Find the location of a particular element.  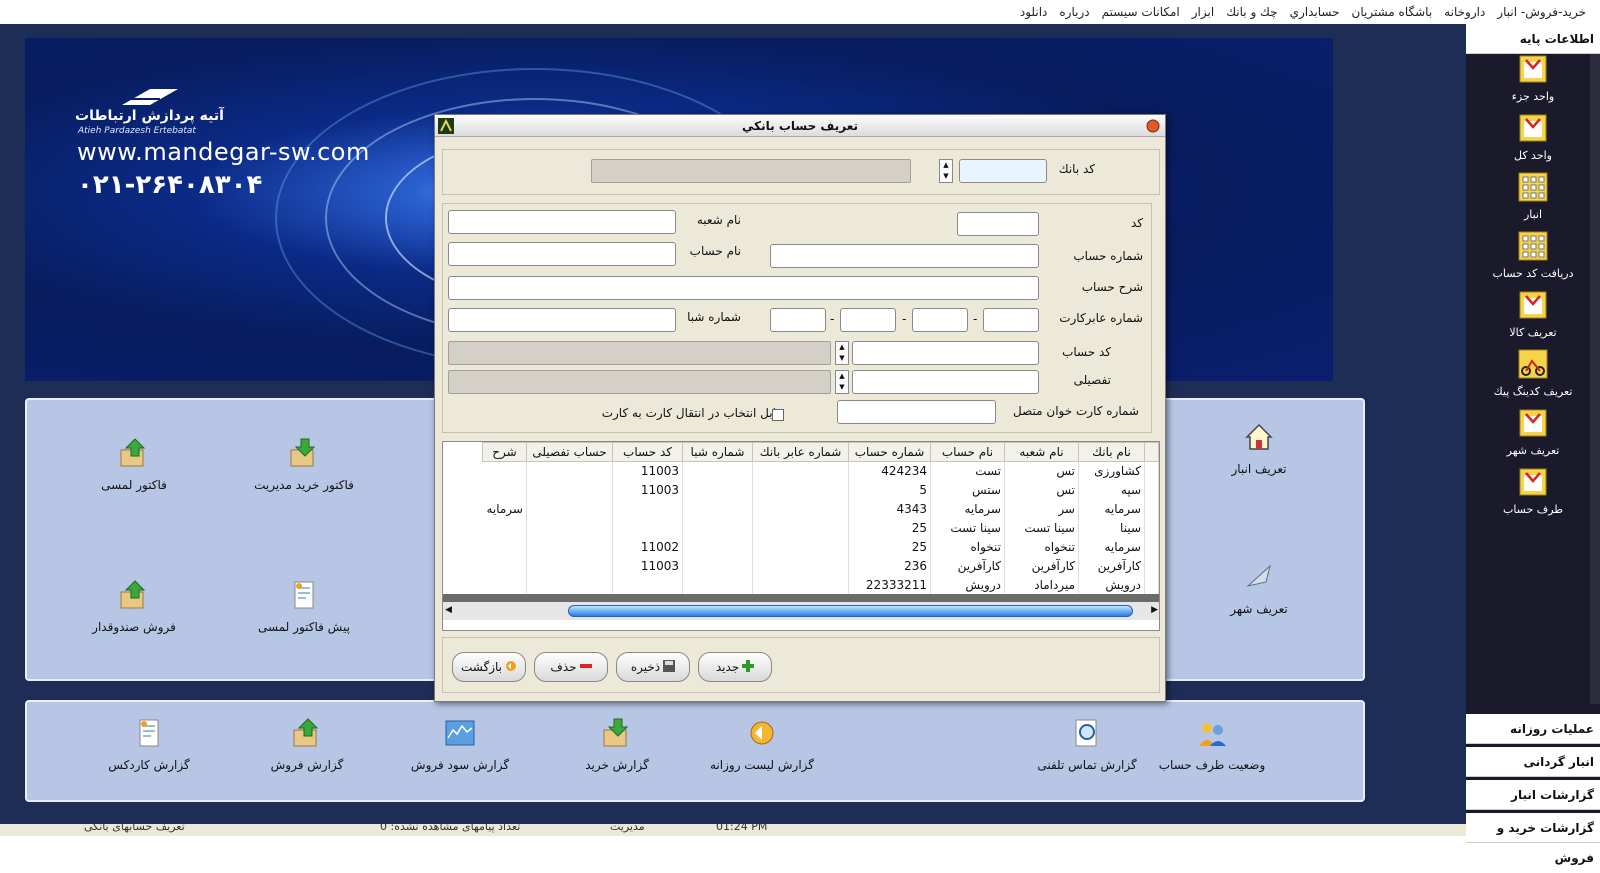

delete-button: حذف is located at coordinates (571, 667).